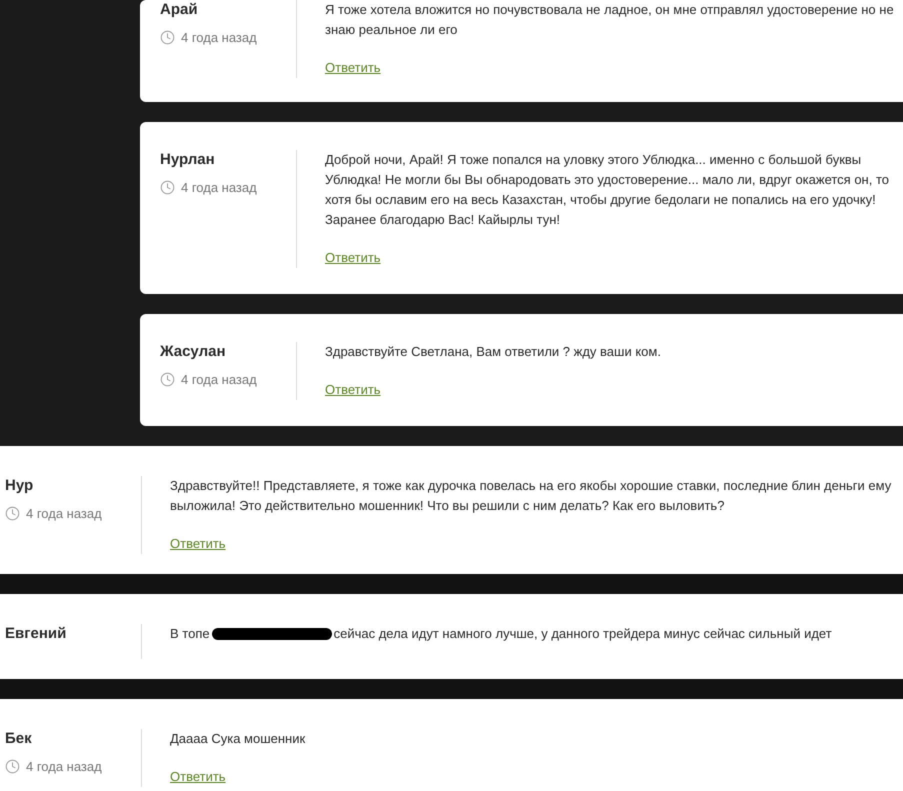 The height and width of the screenshot is (791, 903). I want to click on comment-text: Даааа Сука мошенник, so click(238, 739).